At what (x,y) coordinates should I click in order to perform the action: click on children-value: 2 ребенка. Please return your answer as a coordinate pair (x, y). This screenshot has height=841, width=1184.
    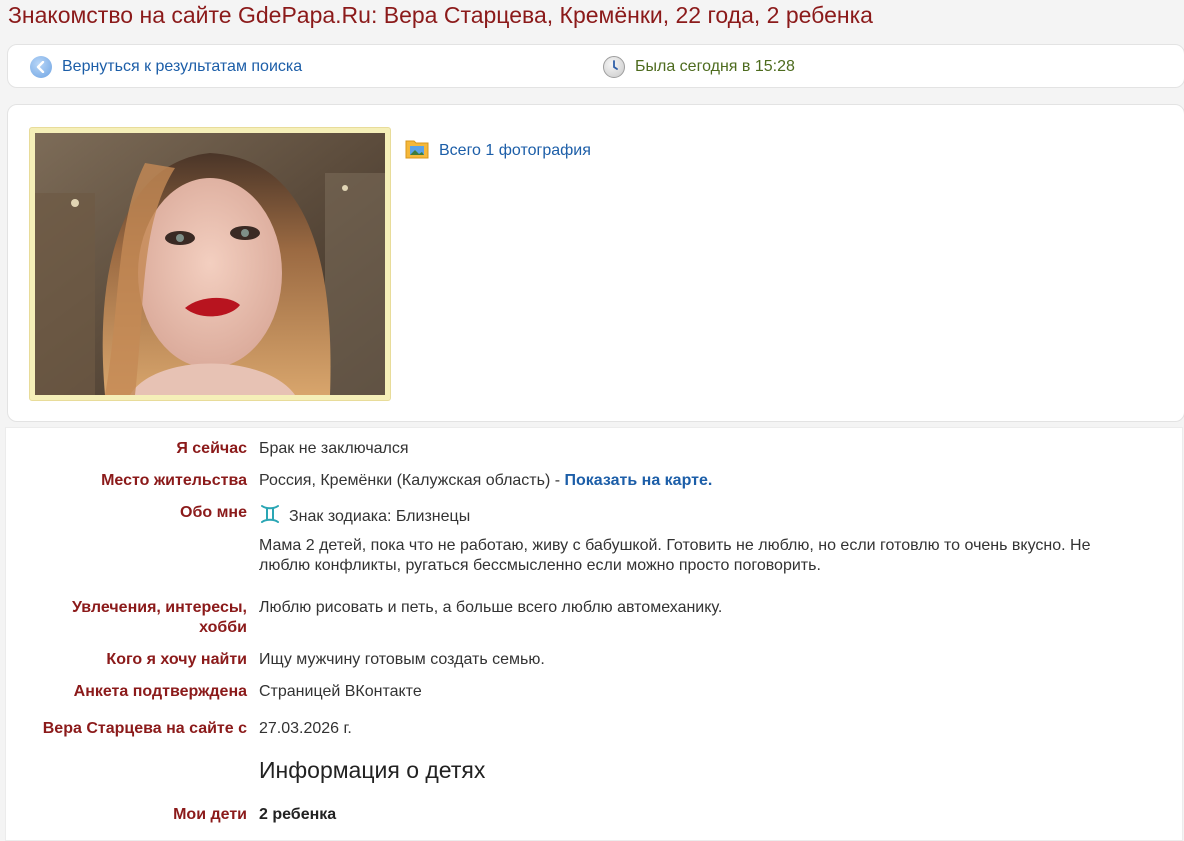
    Looking at the image, I should click on (298, 814).